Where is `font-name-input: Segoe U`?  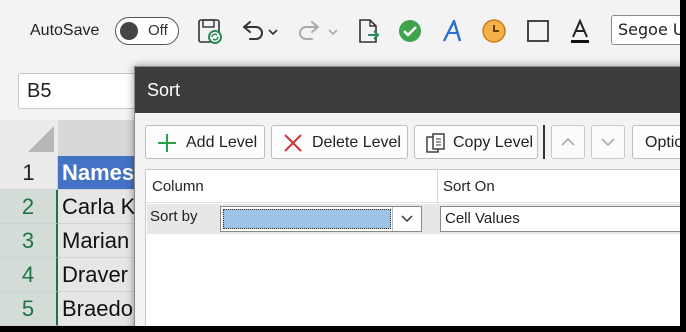 font-name-input: Segoe U is located at coordinates (645, 30).